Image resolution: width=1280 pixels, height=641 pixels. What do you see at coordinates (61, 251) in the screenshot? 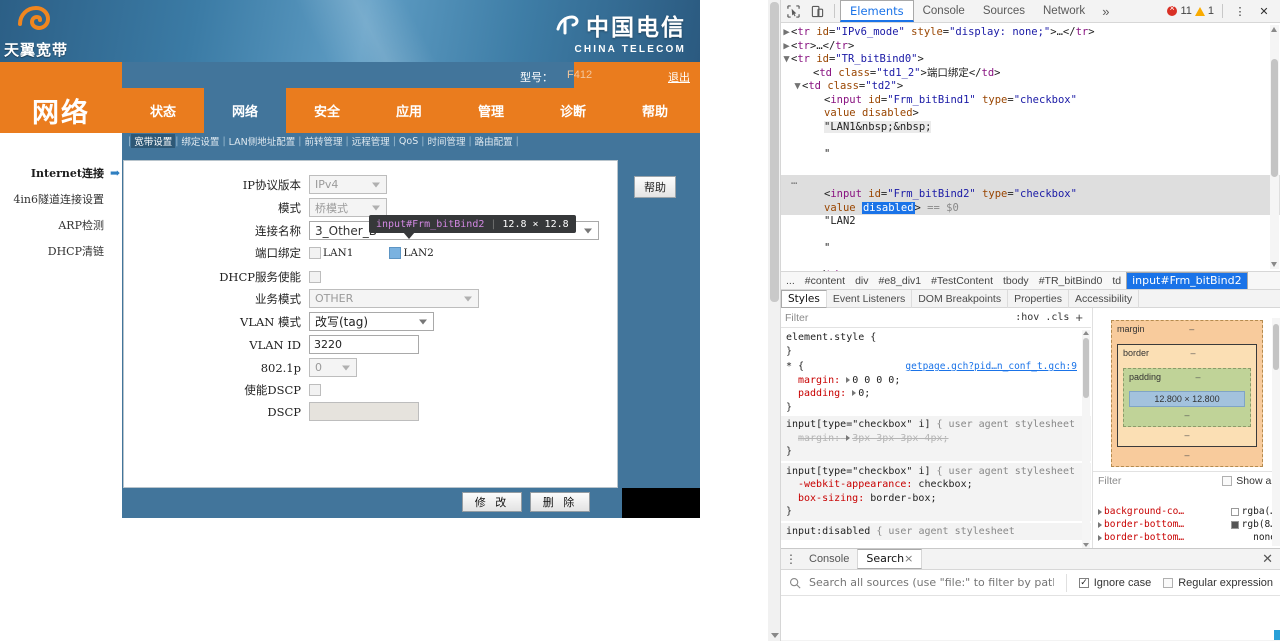
I see `sidebar-item-3: DHCP清链` at bounding box center [61, 251].